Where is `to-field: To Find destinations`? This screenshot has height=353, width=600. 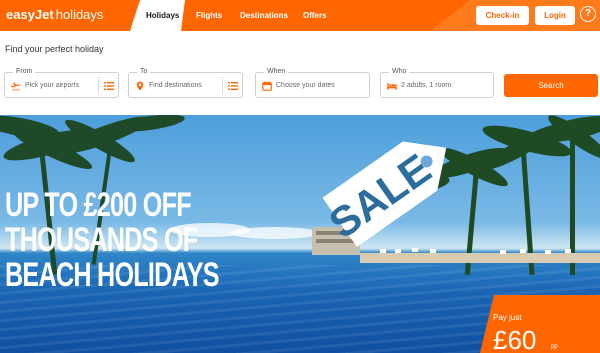 to-field: To Find destinations is located at coordinates (185, 82).